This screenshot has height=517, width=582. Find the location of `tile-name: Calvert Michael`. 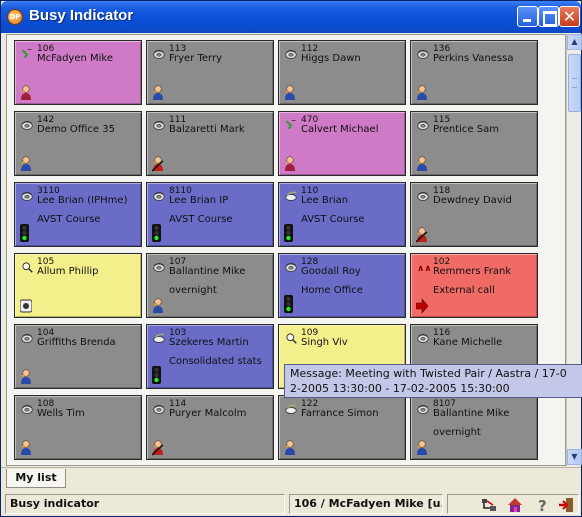

tile-name: Calvert Michael is located at coordinates (340, 129).